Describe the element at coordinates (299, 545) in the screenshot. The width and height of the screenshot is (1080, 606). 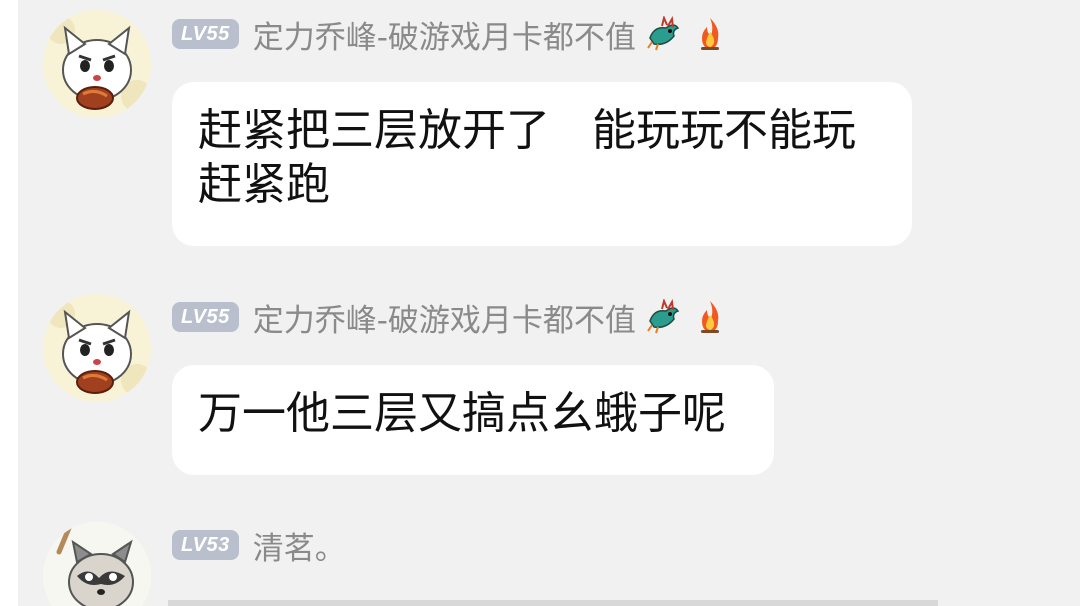
I see `sender-nickname: 清茗。` at that location.